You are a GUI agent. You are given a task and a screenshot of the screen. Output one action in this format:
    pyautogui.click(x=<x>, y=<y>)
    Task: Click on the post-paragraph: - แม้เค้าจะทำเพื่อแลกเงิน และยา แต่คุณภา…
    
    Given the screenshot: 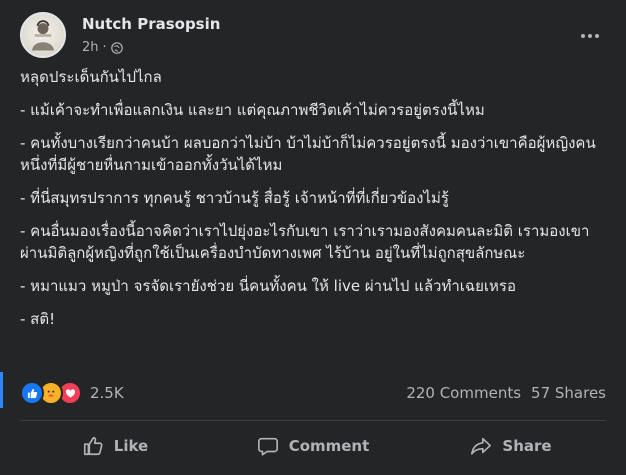 What is the action you would take?
    pyautogui.click(x=252, y=110)
    